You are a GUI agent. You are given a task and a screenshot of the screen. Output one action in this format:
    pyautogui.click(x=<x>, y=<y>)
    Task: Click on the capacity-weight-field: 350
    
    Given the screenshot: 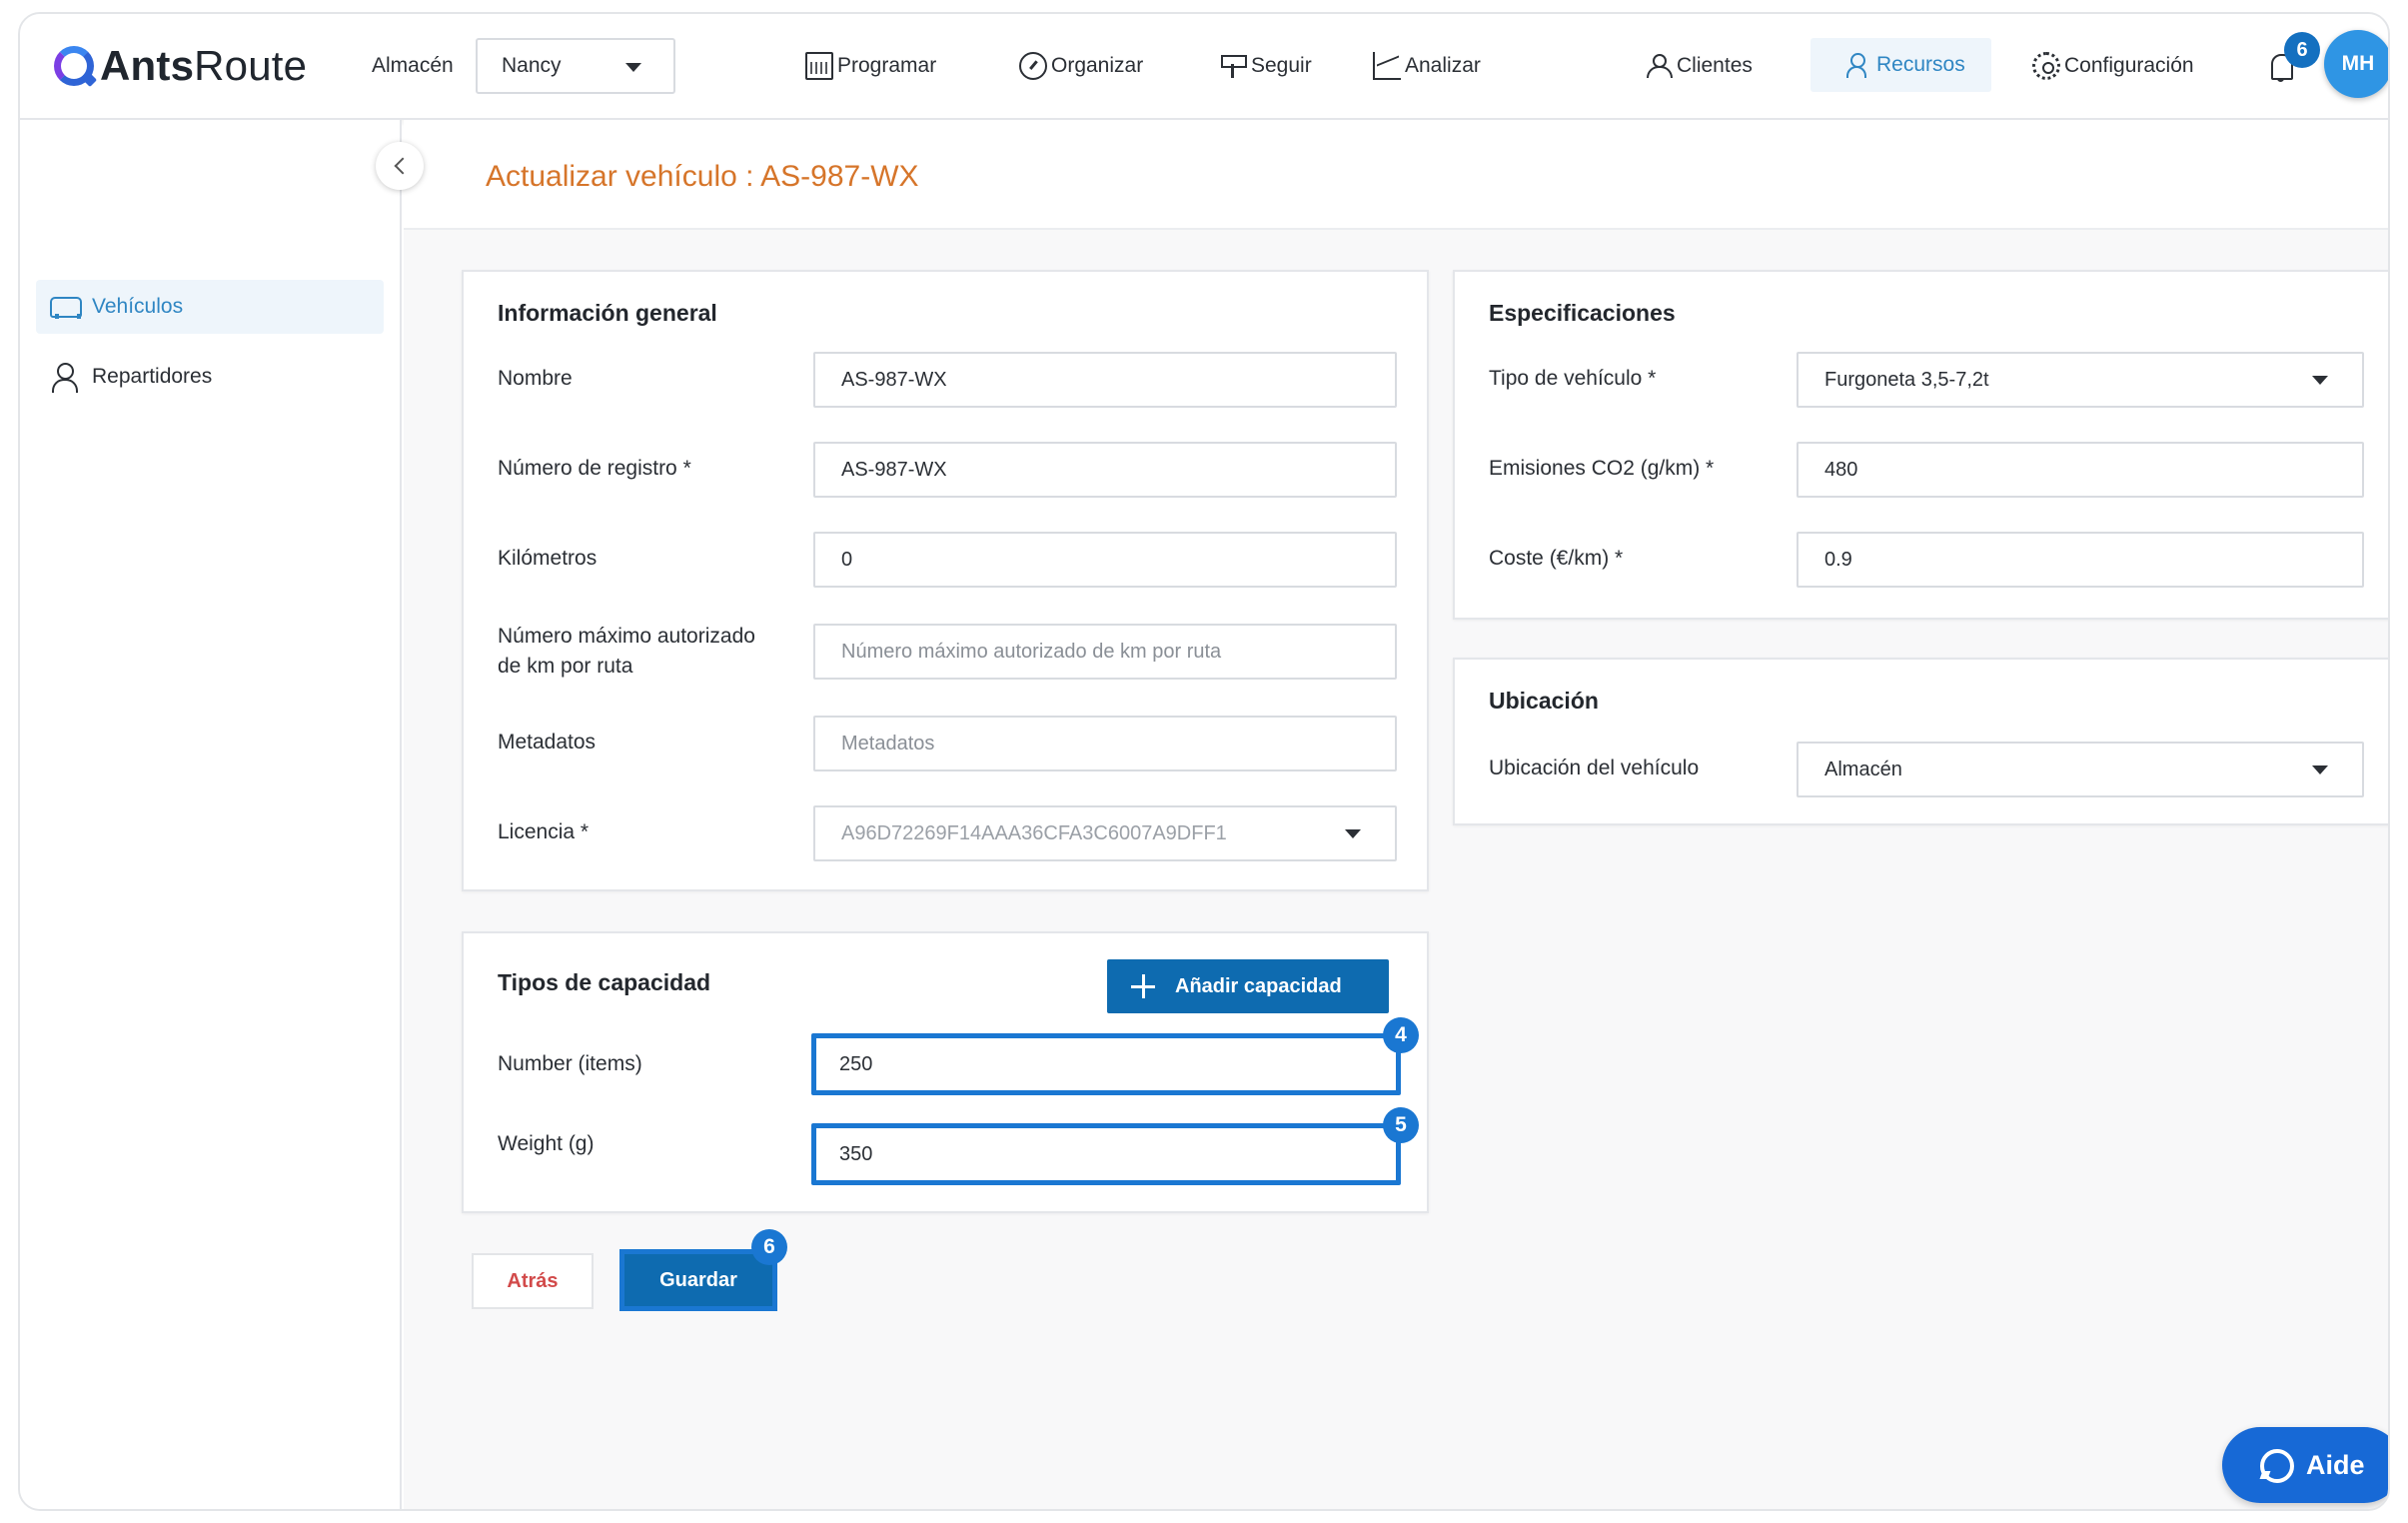 What is the action you would take?
    pyautogui.click(x=1106, y=1154)
    